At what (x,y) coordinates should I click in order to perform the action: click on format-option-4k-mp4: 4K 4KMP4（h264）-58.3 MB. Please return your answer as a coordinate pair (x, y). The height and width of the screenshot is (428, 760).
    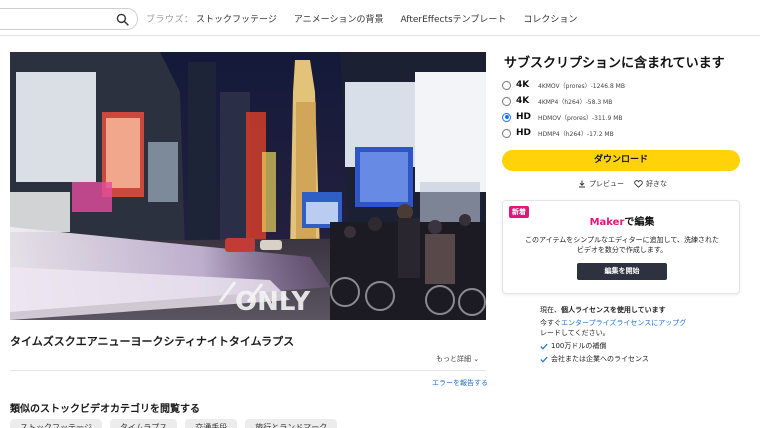
    Looking at the image, I should click on (557, 101).